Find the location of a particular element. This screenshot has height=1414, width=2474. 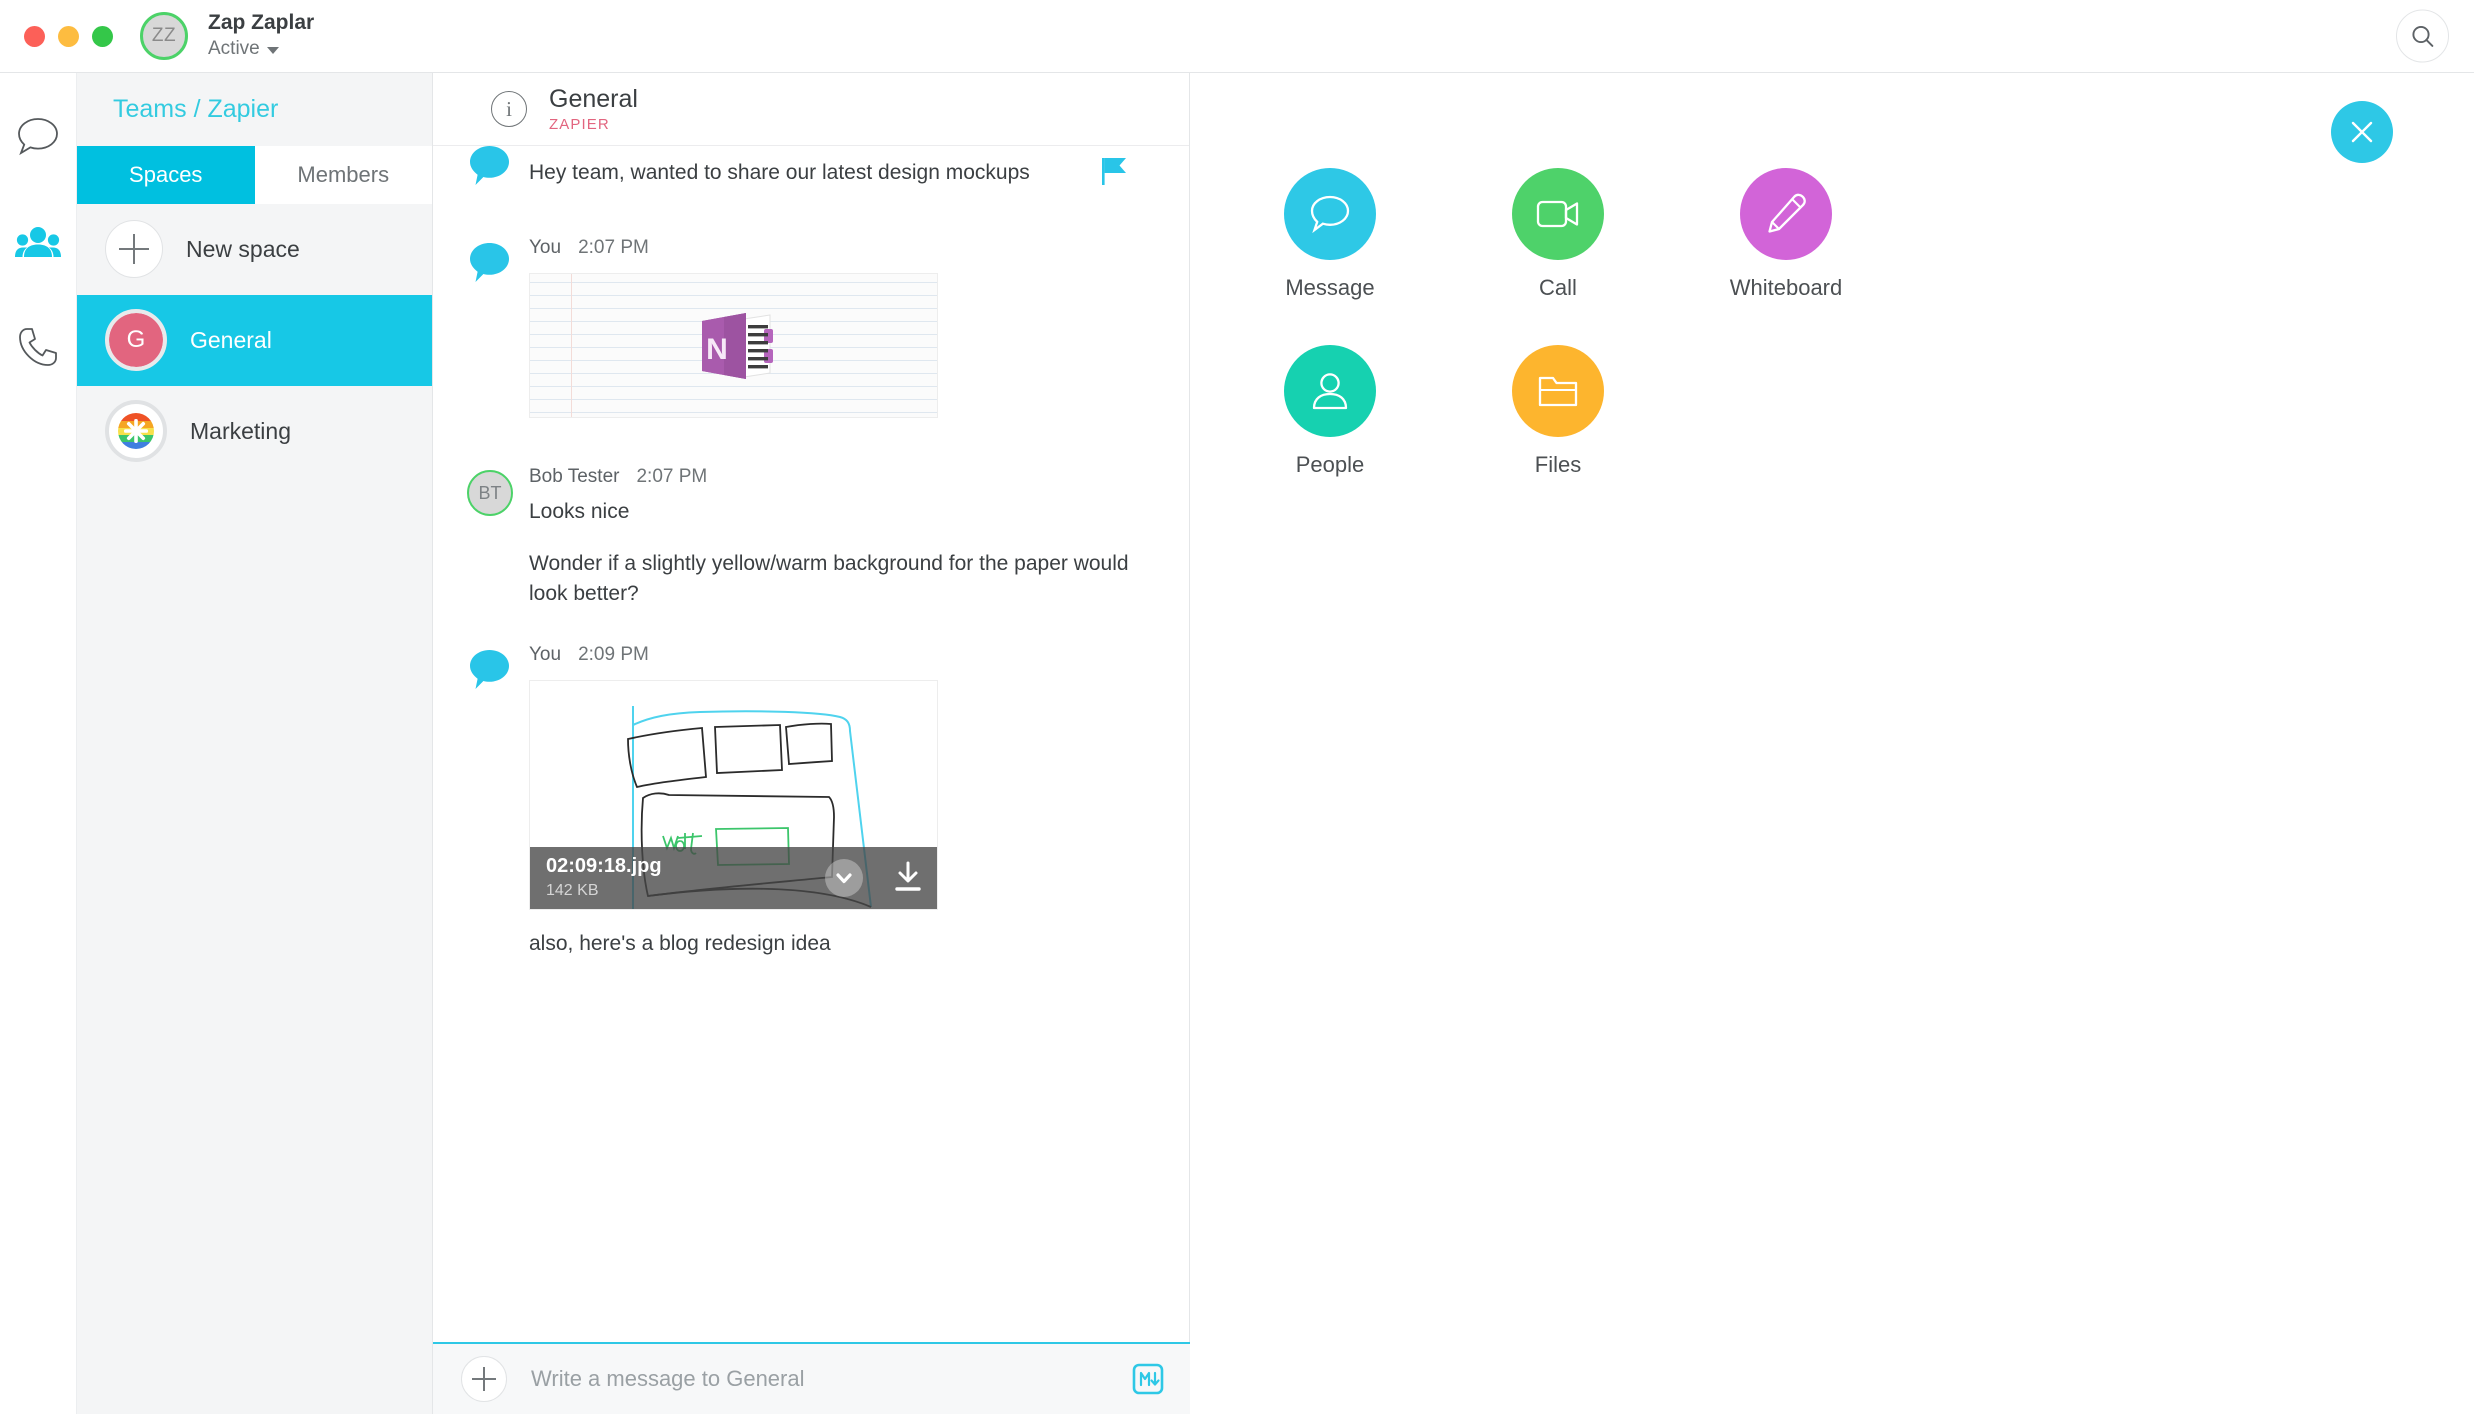

minimize-window-button is located at coordinates (68, 36).